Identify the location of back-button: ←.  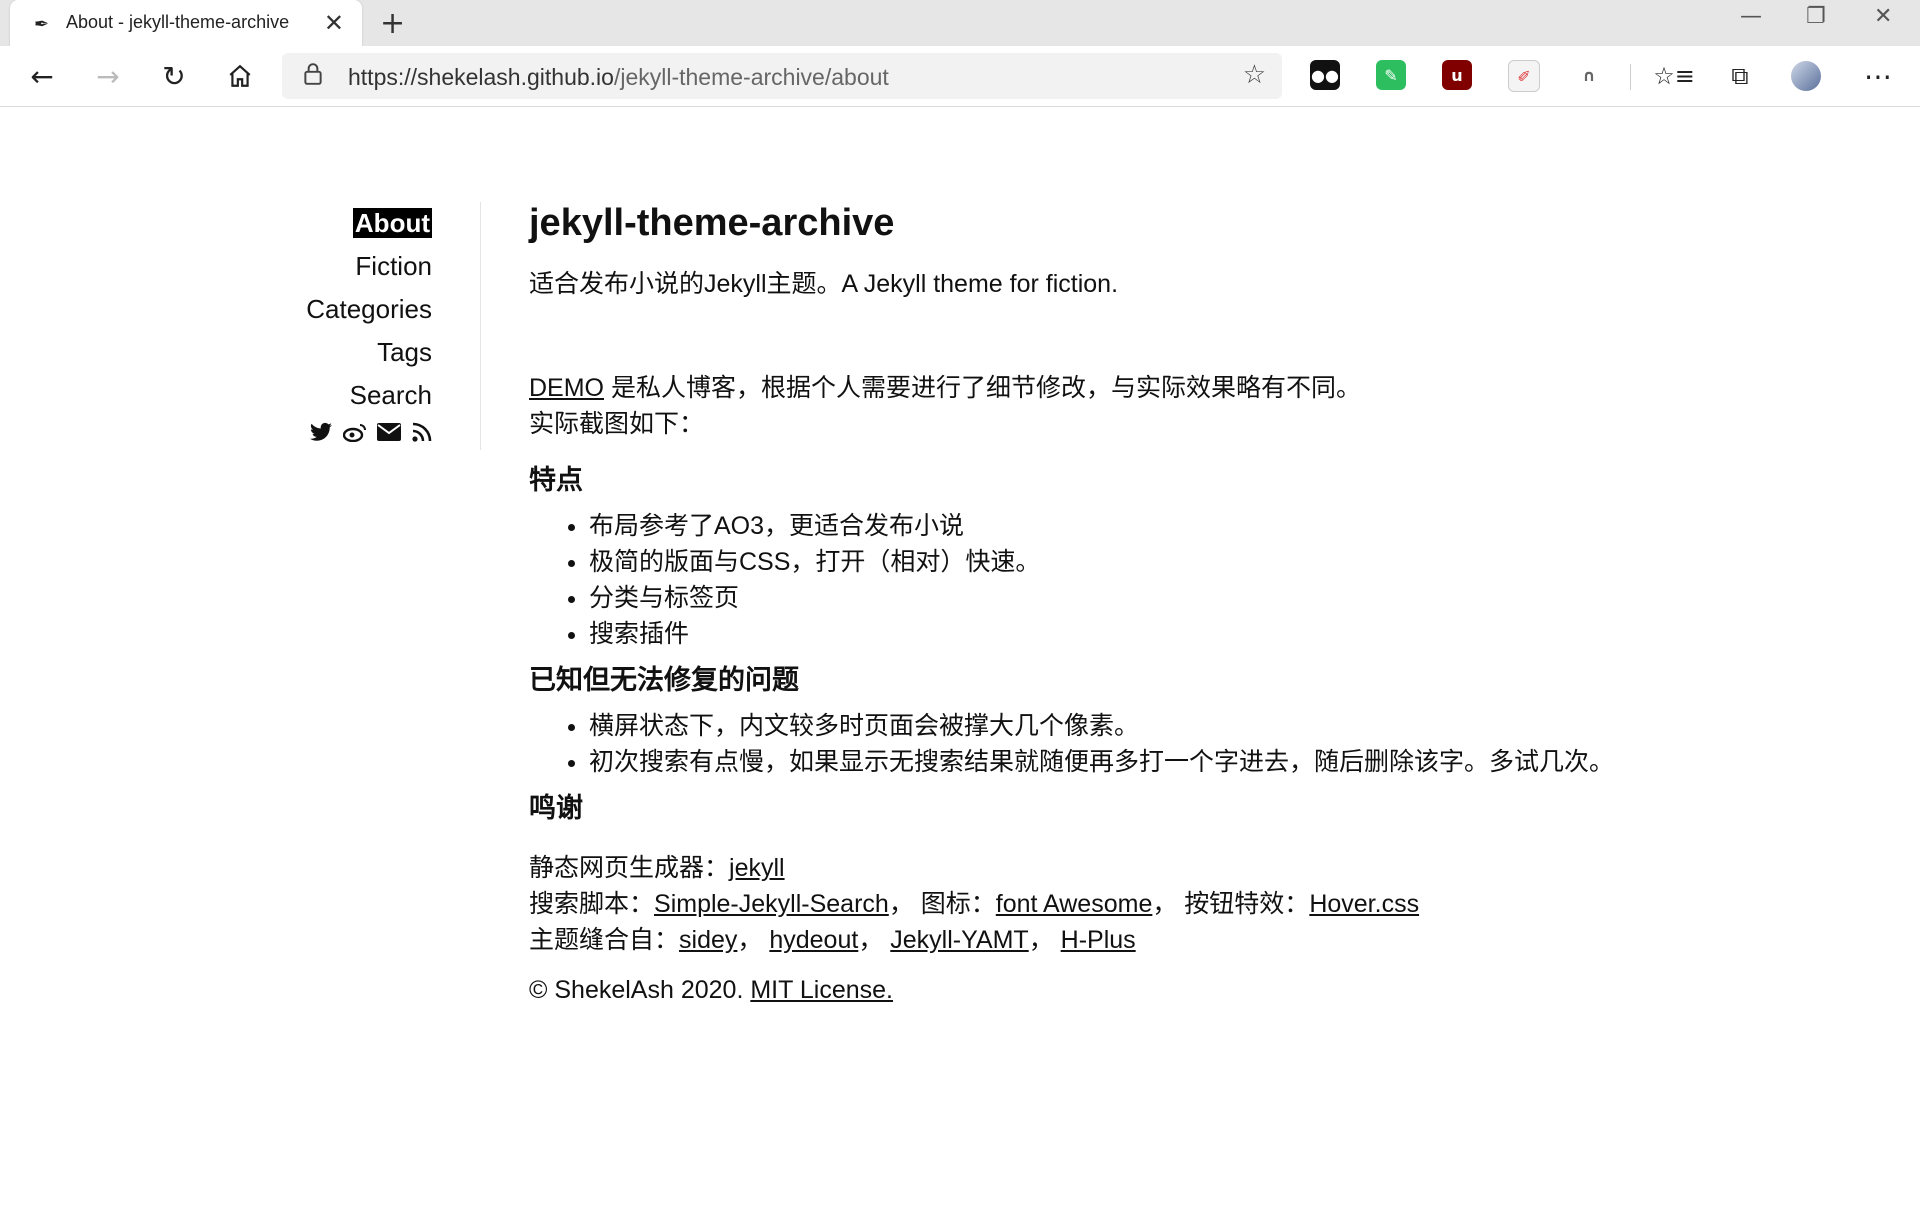
(42, 76).